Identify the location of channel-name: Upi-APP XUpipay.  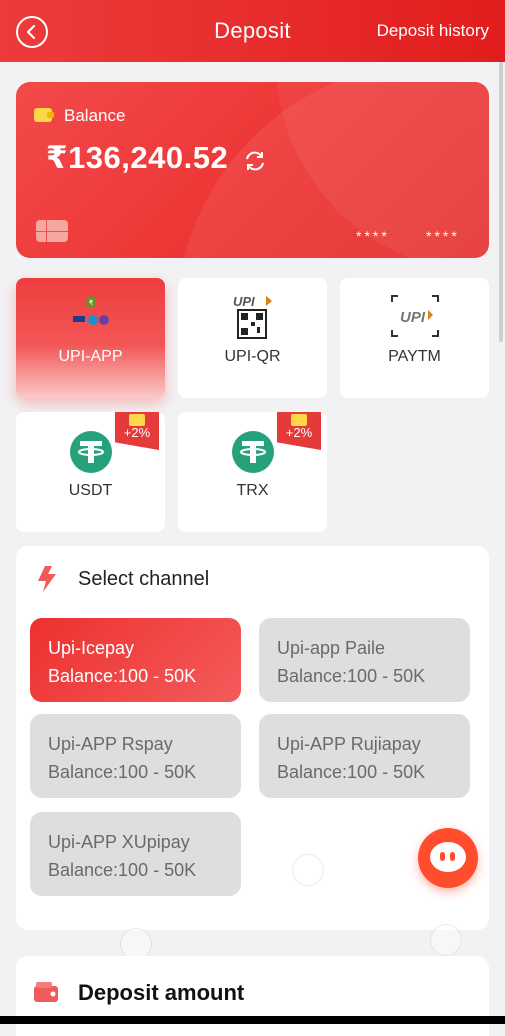
(119, 842).